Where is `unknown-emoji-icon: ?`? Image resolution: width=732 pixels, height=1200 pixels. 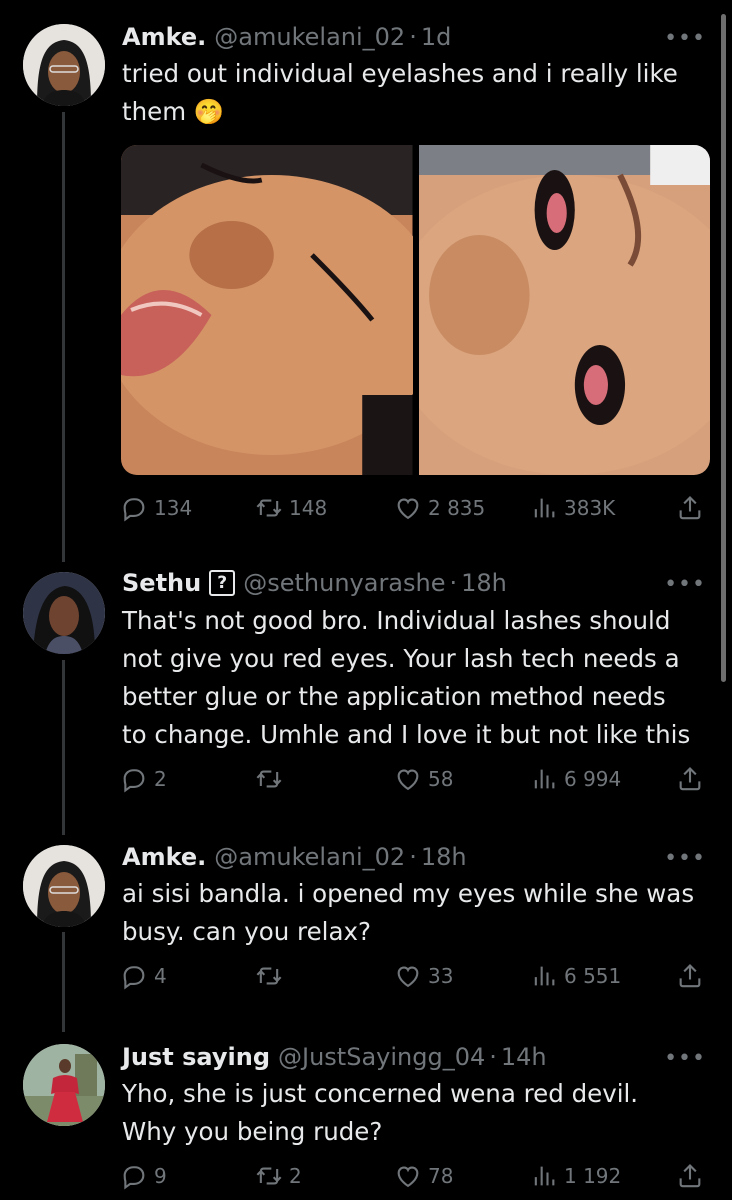
unknown-emoji-icon: ? is located at coordinates (222, 583).